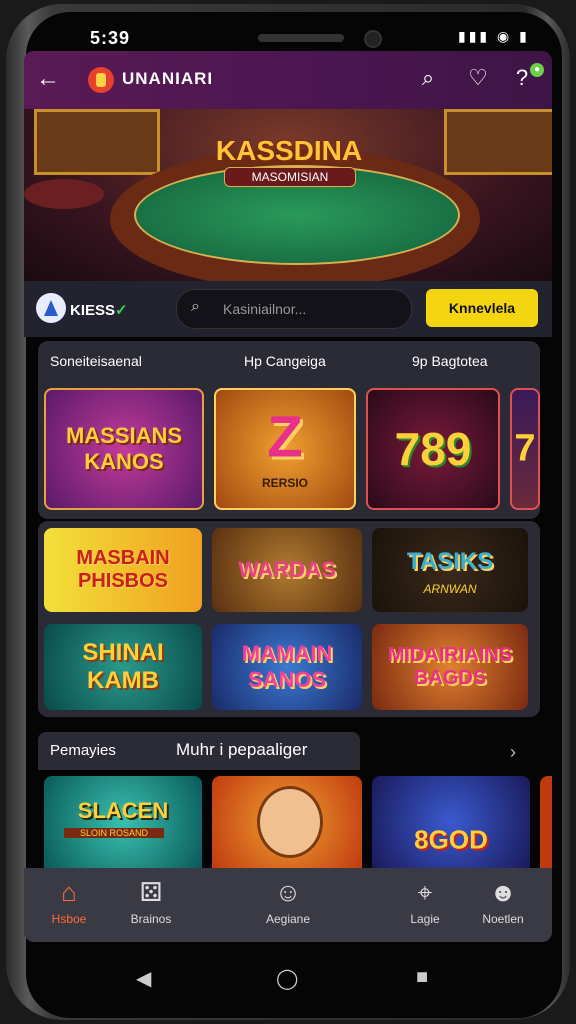 Image resolution: width=576 pixels, height=1024 pixels. I want to click on character-art, so click(290, 822).